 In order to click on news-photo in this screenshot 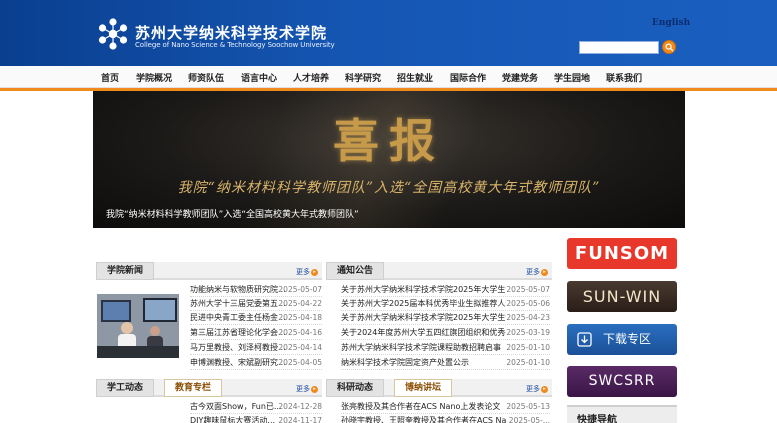, I will do `click(138, 326)`.